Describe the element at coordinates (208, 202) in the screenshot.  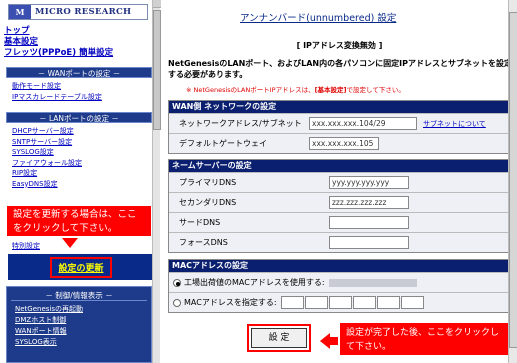
I see `secondary-dns-label: セカンダリDNS` at that location.